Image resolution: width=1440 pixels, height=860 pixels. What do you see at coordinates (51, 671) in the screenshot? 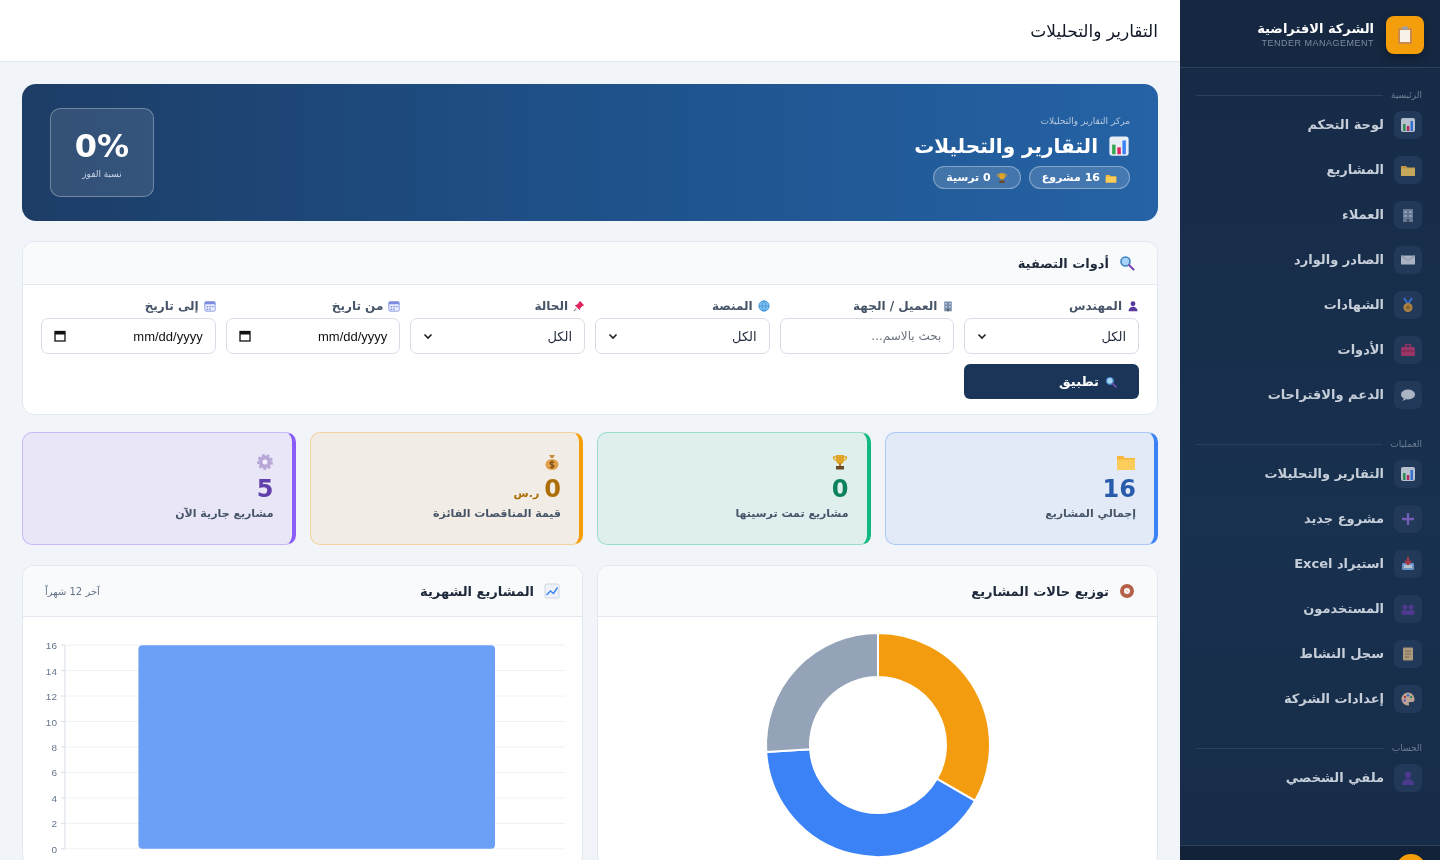
I see `axis-tick-label: 14` at bounding box center [51, 671].